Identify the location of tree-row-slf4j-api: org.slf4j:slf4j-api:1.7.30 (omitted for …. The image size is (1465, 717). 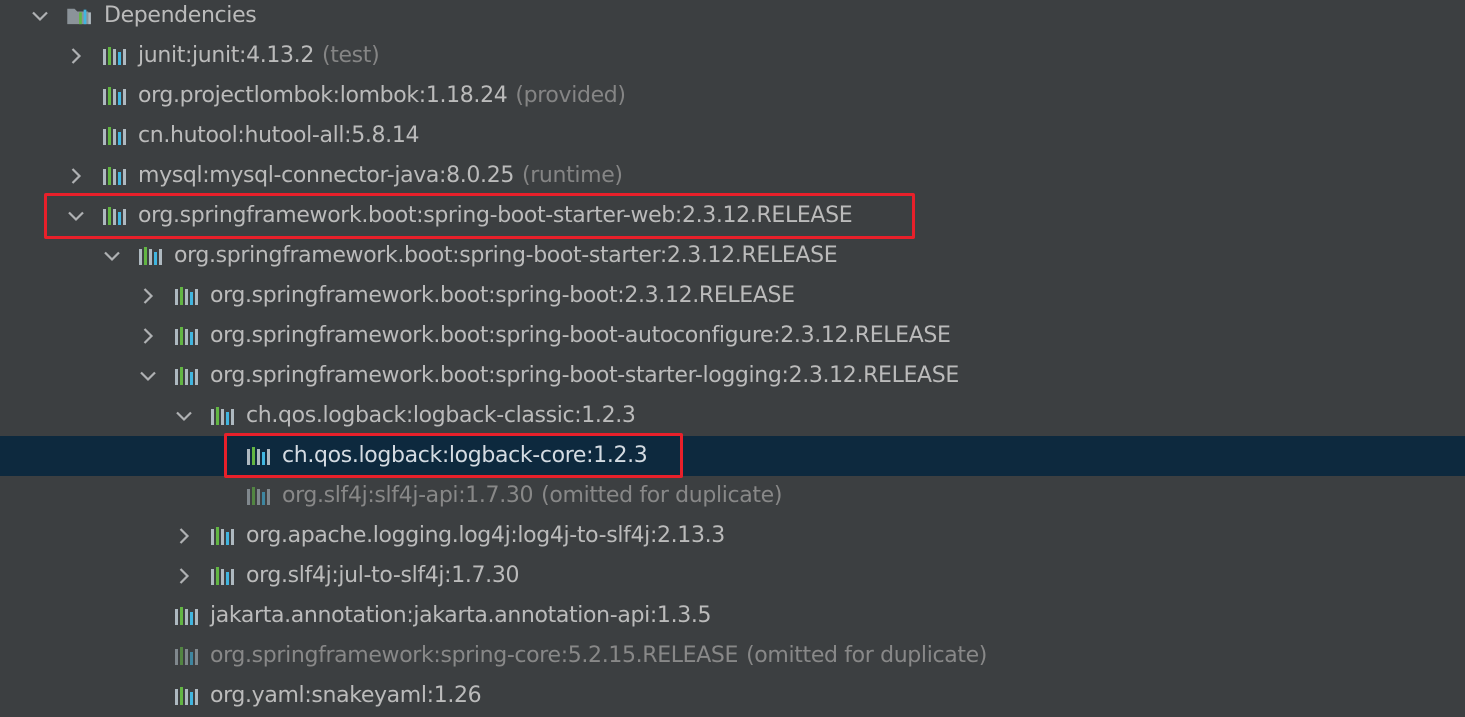
(732, 496).